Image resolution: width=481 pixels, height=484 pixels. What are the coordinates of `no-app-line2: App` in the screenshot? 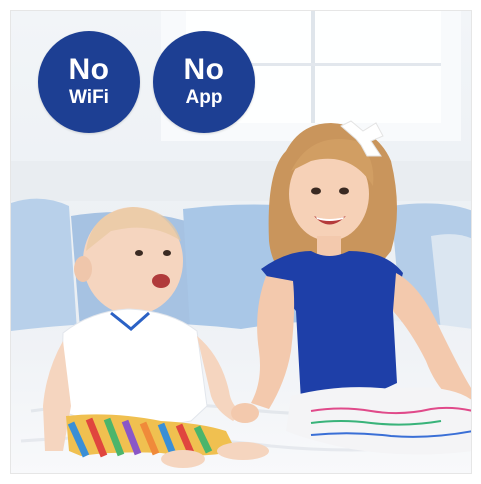 It's located at (204, 97).